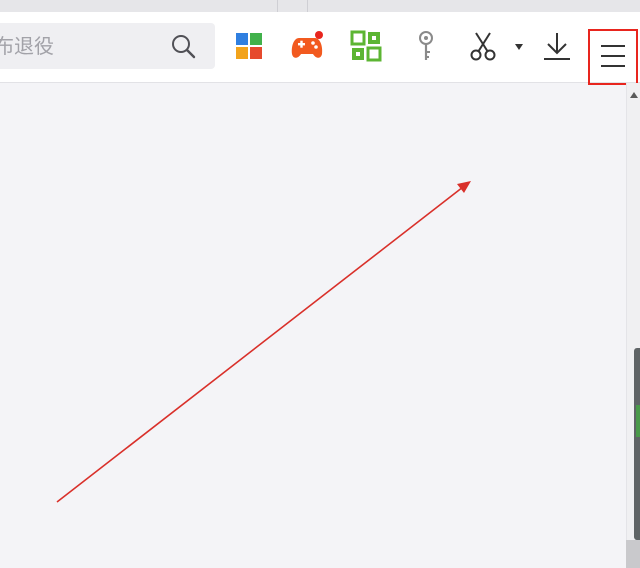 This screenshot has height=568, width=640. Describe the element at coordinates (426, 46) in the screenshot. I see `key-icon` at that location.